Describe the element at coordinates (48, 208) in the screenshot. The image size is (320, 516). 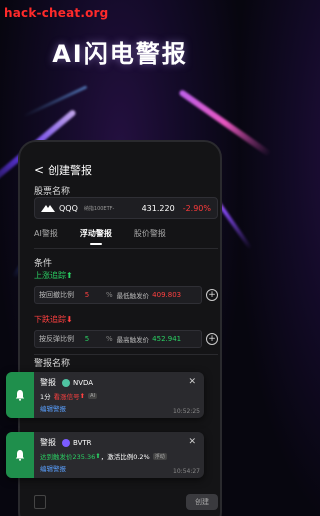
I see `invesco-logo-icon` at that location.